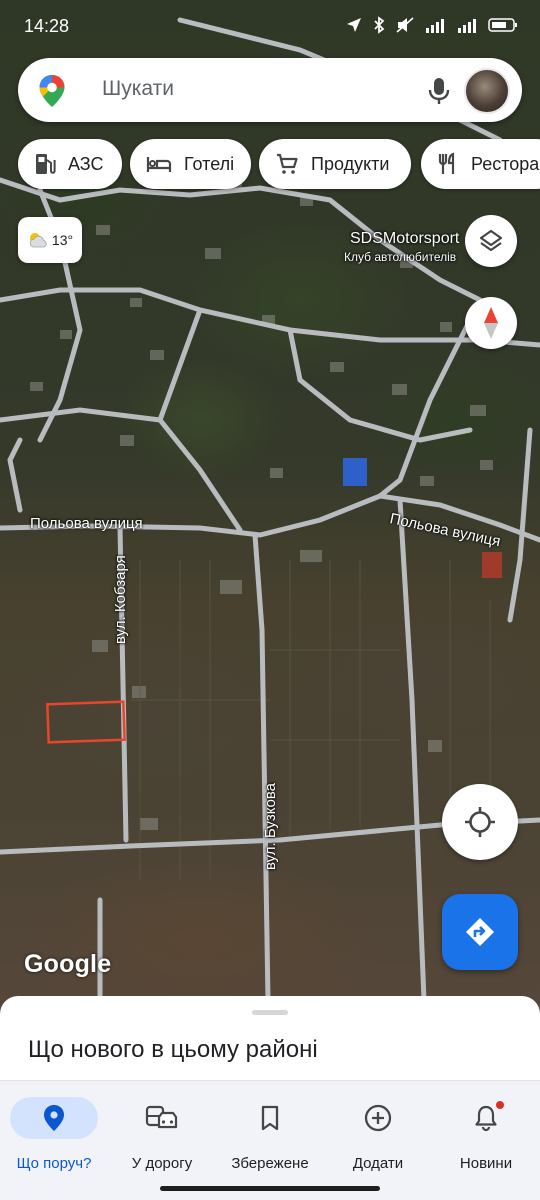 The image size is (540, 1200). I want to click on signal-4g-icon, so click(435, 26).